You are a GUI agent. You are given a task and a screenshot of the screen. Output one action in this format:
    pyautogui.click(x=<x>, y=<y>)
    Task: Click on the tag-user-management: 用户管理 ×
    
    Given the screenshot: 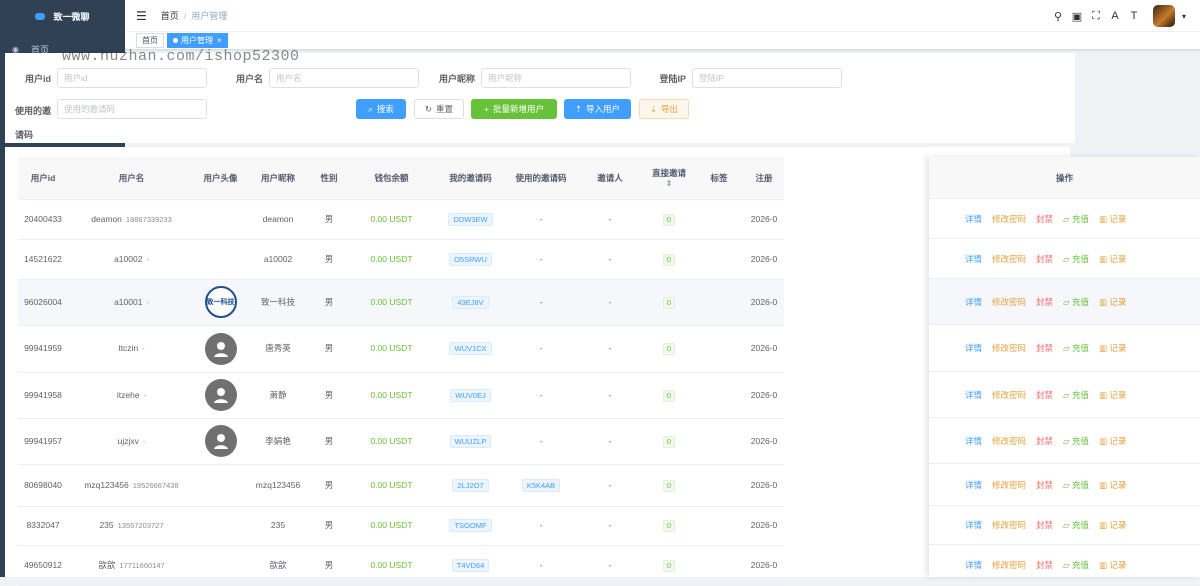 What is the action you would take?
    pyautogui.click(x=197, y=40)
    